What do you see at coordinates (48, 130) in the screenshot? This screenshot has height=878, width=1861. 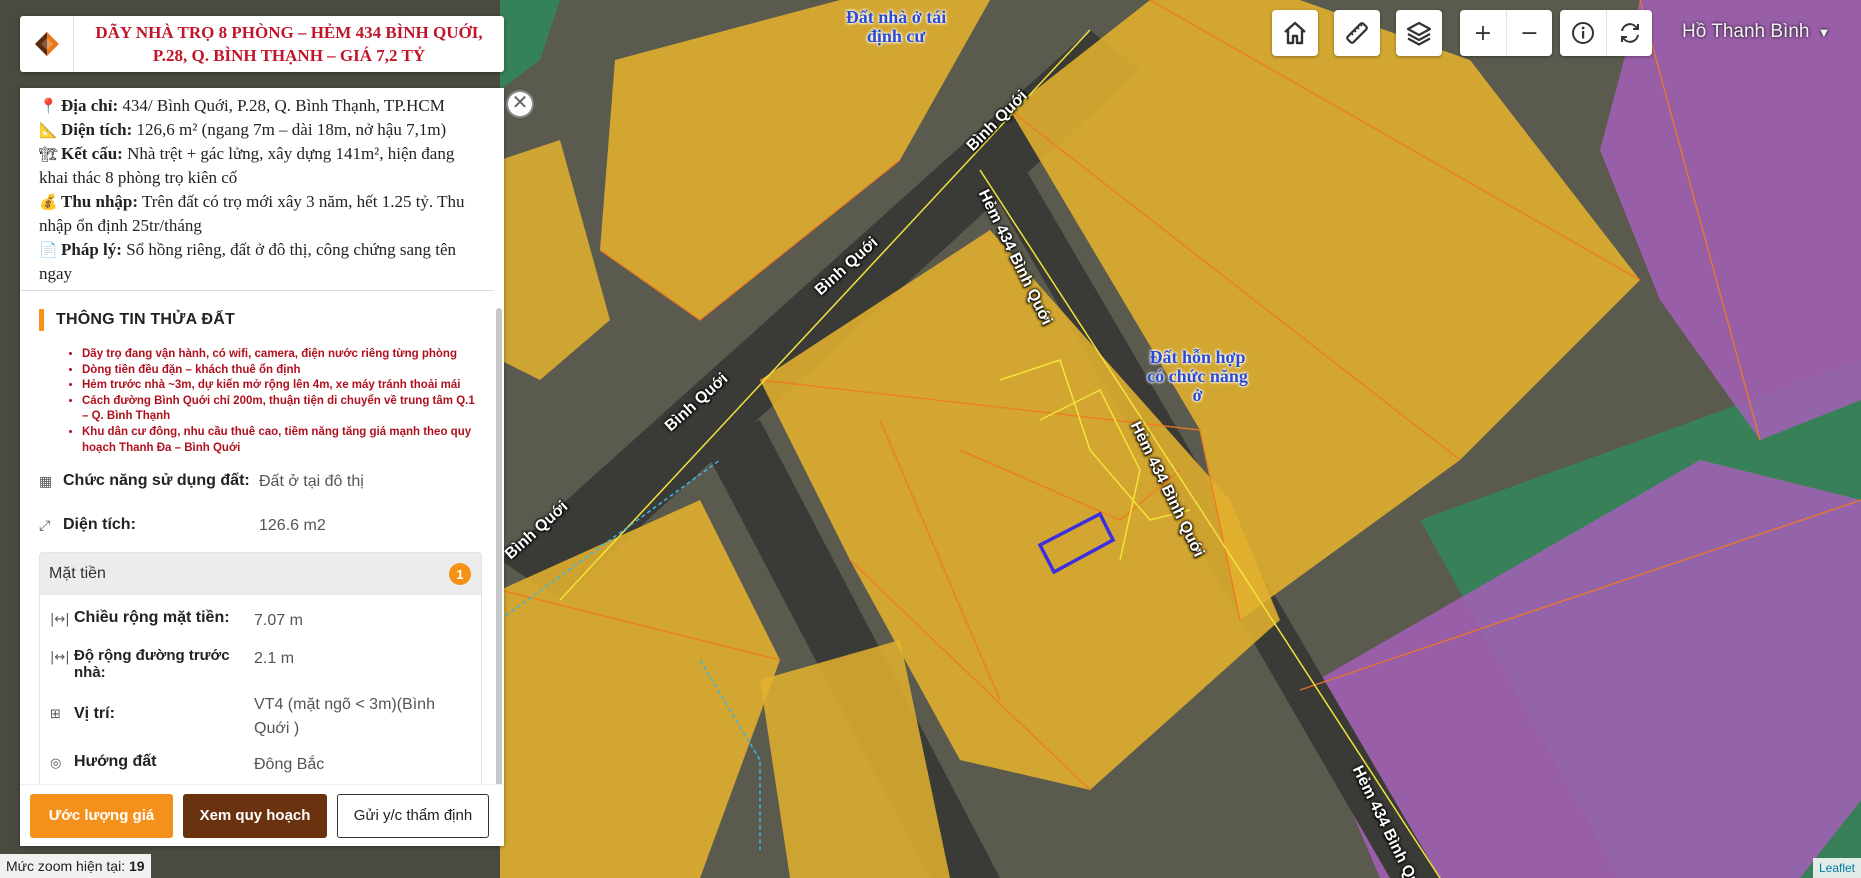 I see `ruler-triangle-icon: 📐` at bounding box center [48, 130].